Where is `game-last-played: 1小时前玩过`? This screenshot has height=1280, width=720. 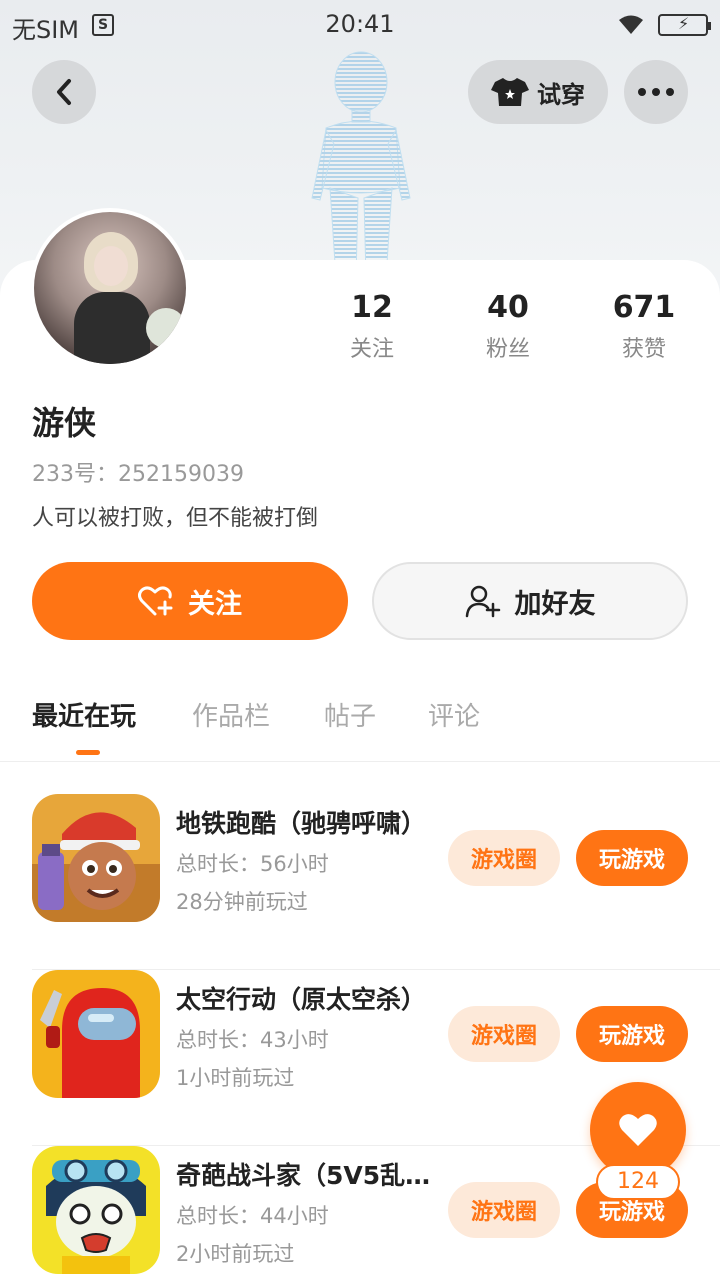 game-last-played: 1小时前玩过 is located at coordinates (235, 1078).